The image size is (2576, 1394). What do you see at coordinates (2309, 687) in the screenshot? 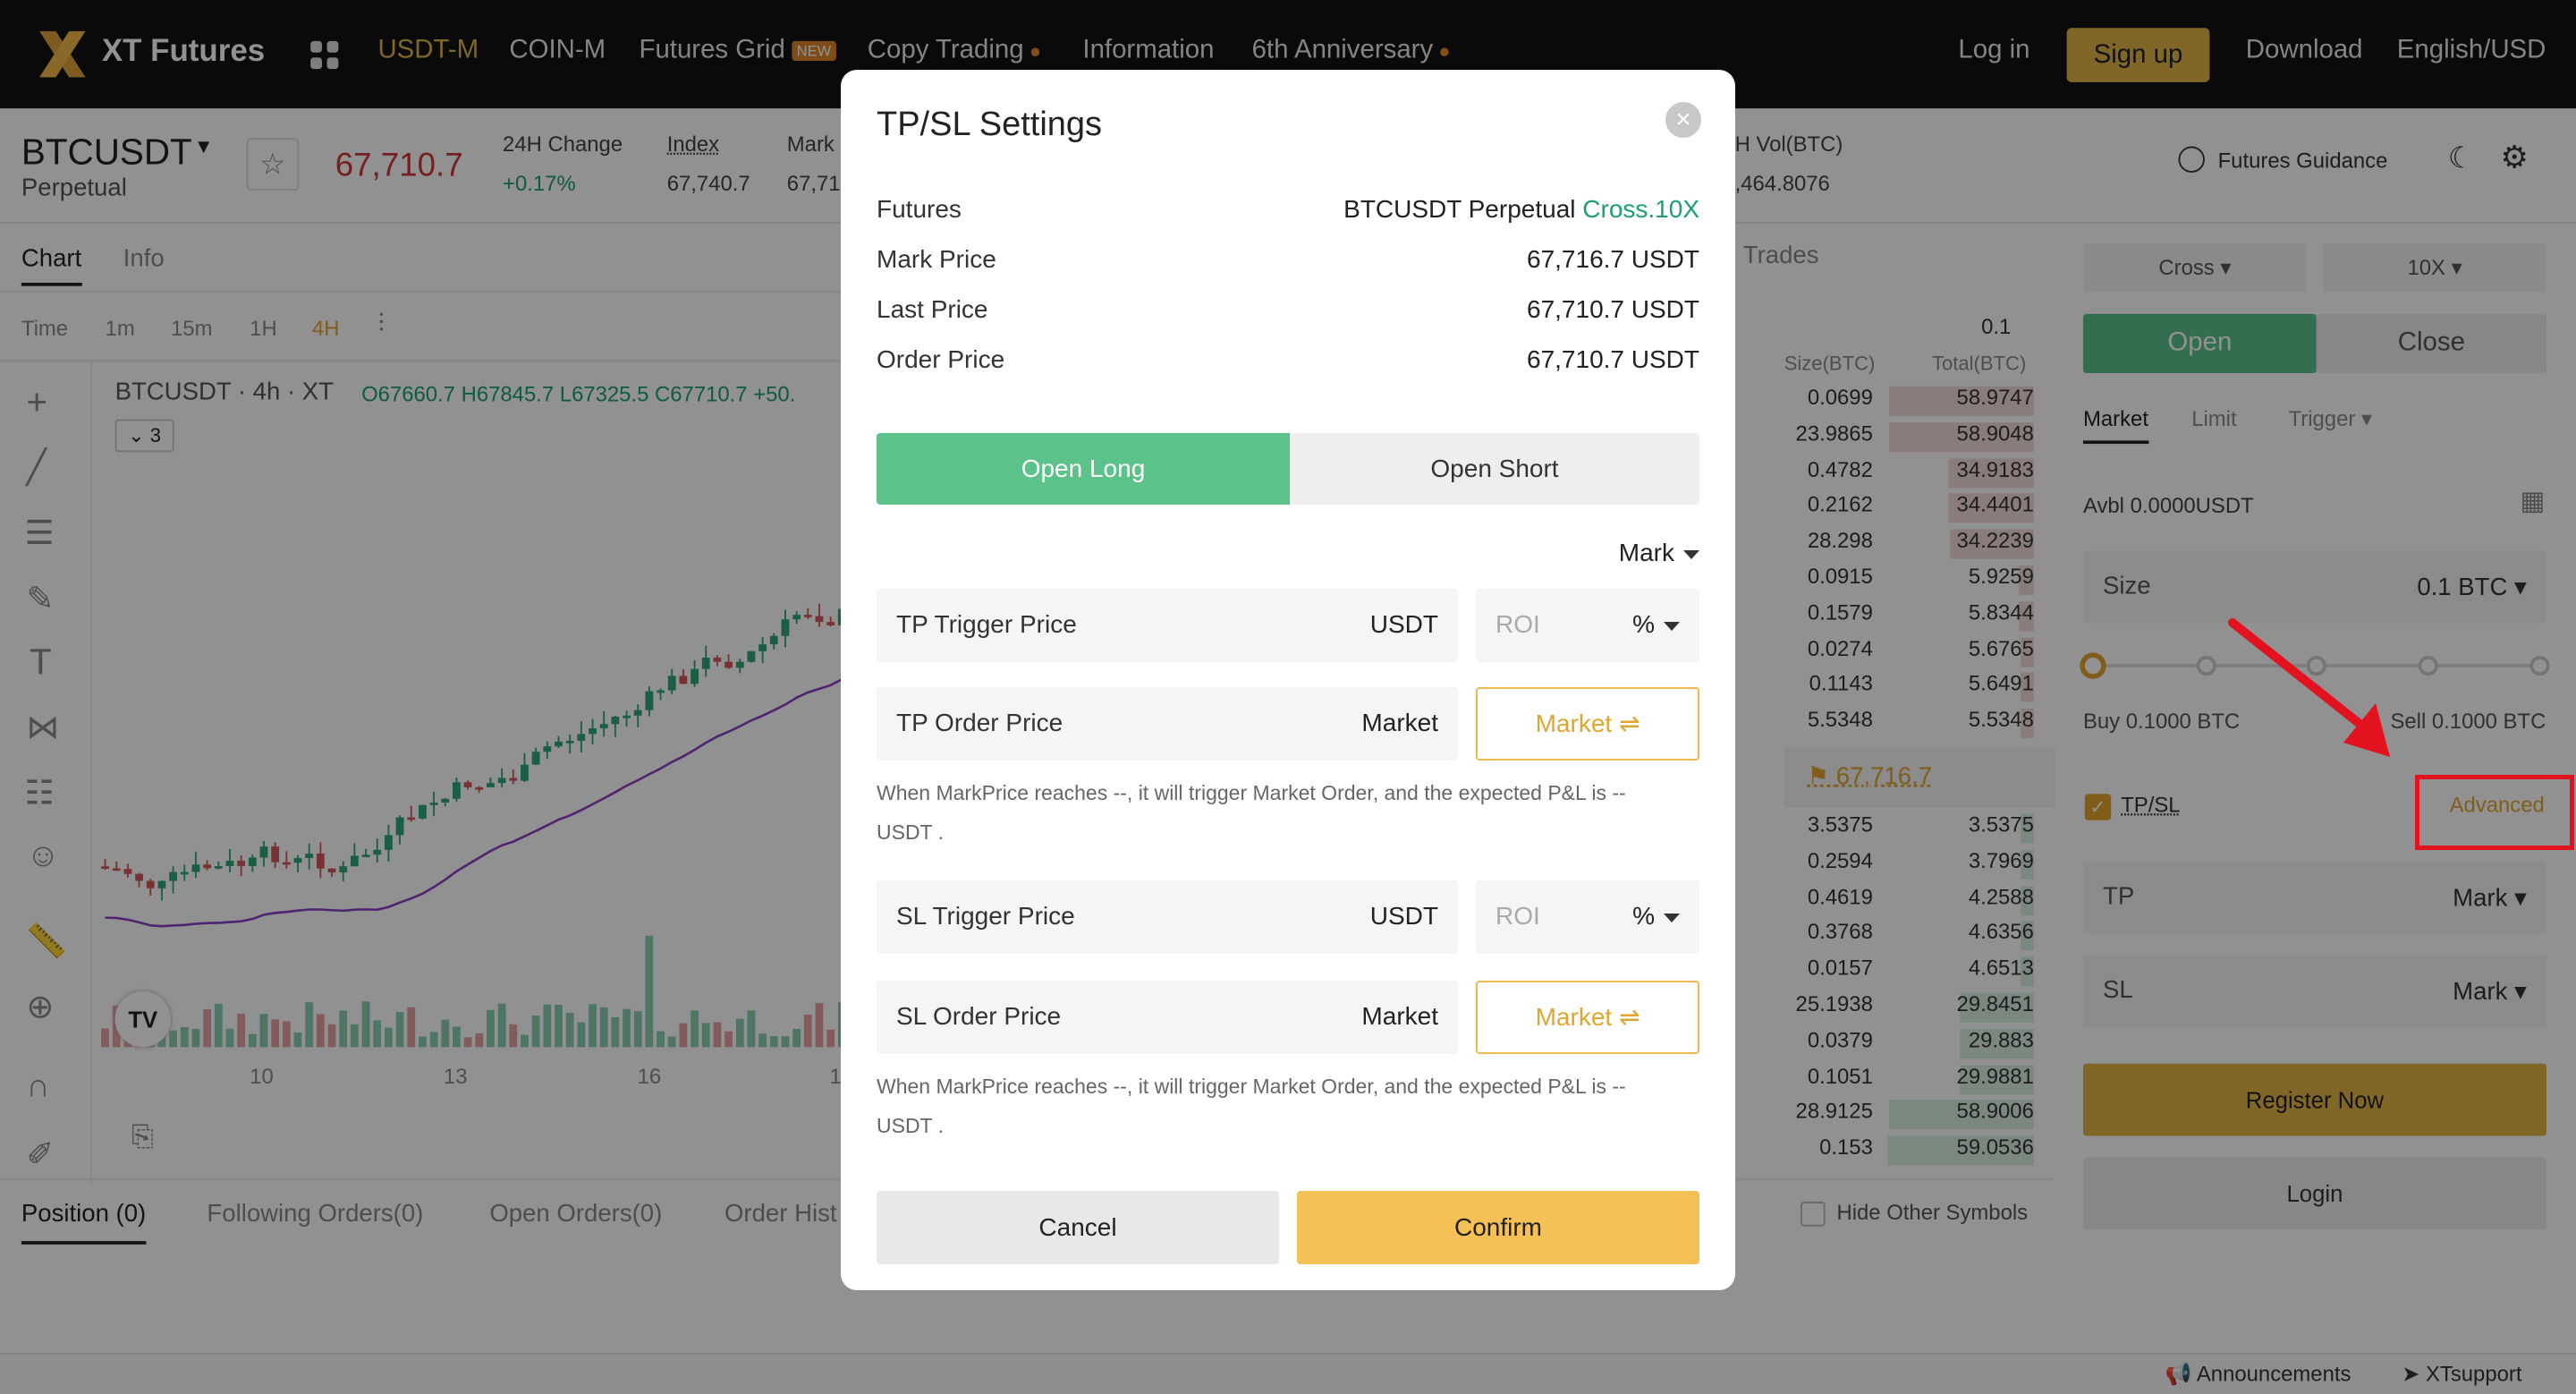
I see `annotation-arrow-icon` at bounding box center [2309, 687].